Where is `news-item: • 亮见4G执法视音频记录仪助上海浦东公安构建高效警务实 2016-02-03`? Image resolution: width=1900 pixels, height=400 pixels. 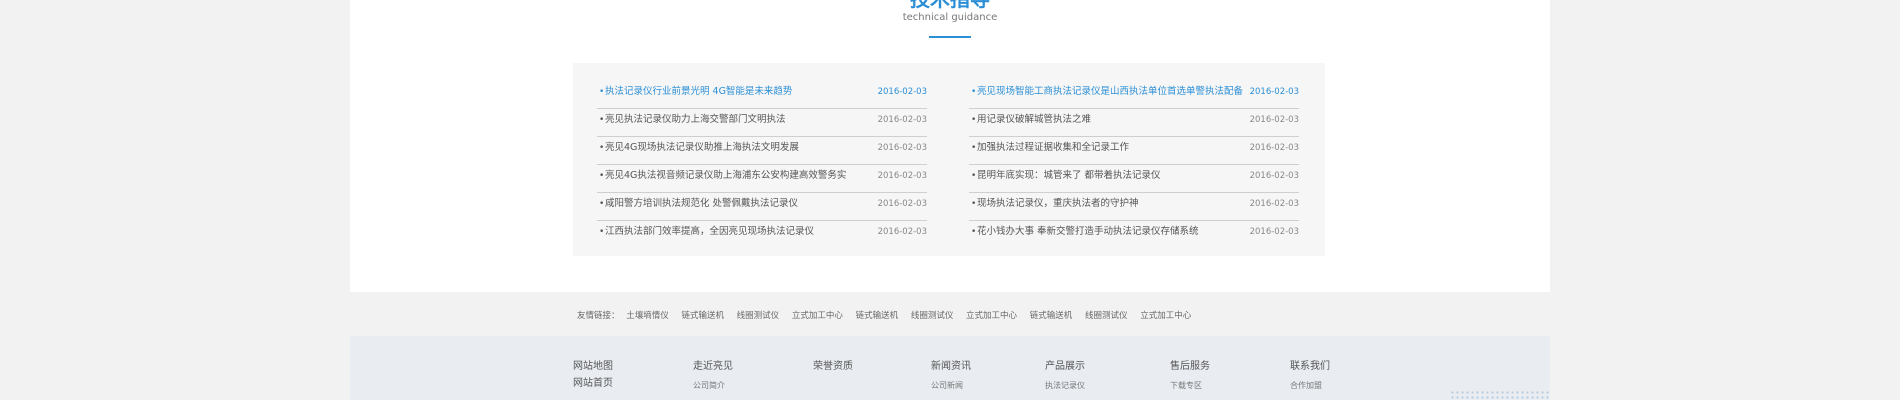 news-item: • 亮见4G执法视音频记录仪助上海浦东公安构建高效警务实 2016-02-03 is located at coordinates (762, 179).